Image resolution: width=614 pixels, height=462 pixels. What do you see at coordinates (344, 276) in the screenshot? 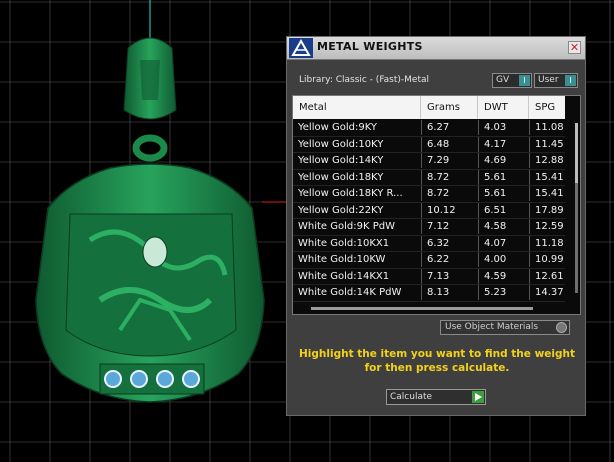
I see `metal-cell: White Gold:14KX1` at bounding box center [344, 276].